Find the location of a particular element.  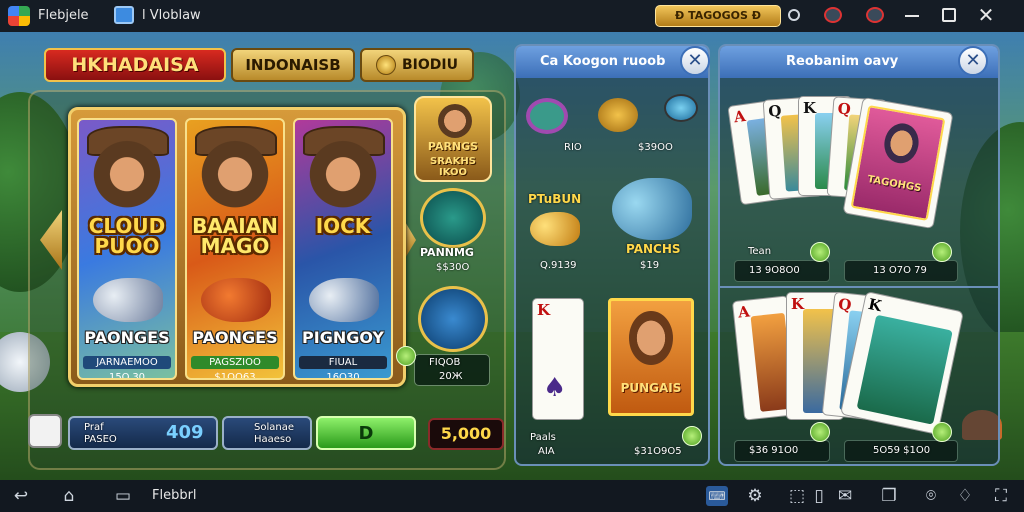

portrait-card-label: PUNGAIS is located at coordinates (651, 388).